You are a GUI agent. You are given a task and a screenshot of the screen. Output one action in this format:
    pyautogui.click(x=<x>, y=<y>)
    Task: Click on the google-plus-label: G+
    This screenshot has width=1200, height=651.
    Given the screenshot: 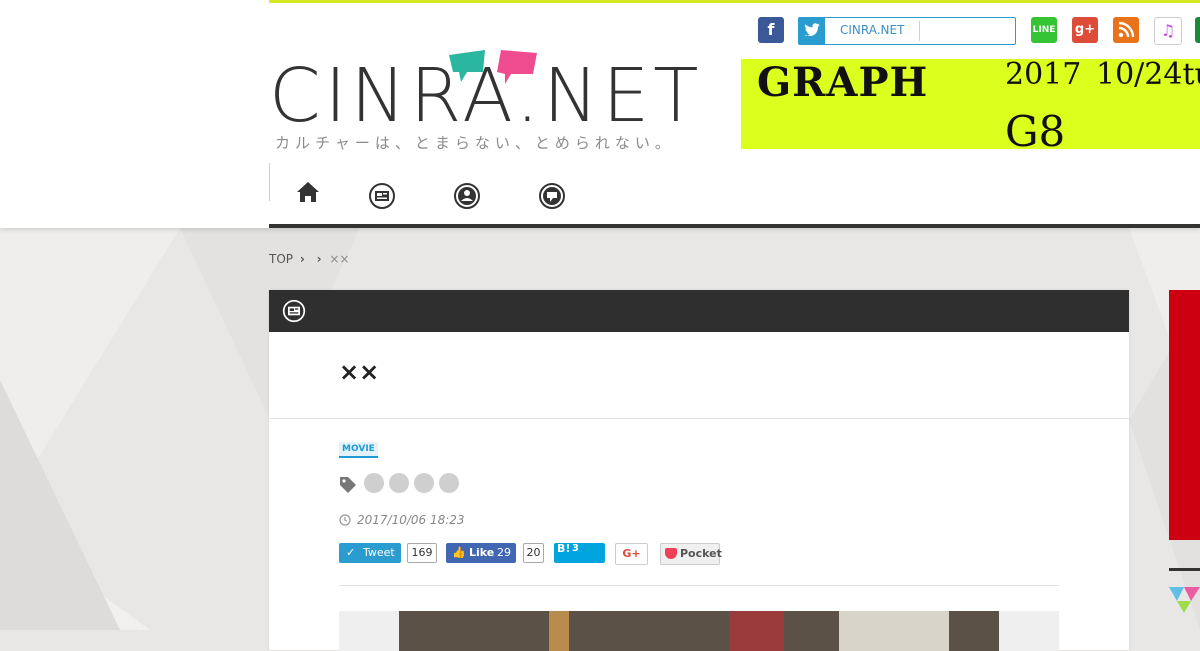 What is the action you would take?
    pyautogui.click(x=631, y=553)
    